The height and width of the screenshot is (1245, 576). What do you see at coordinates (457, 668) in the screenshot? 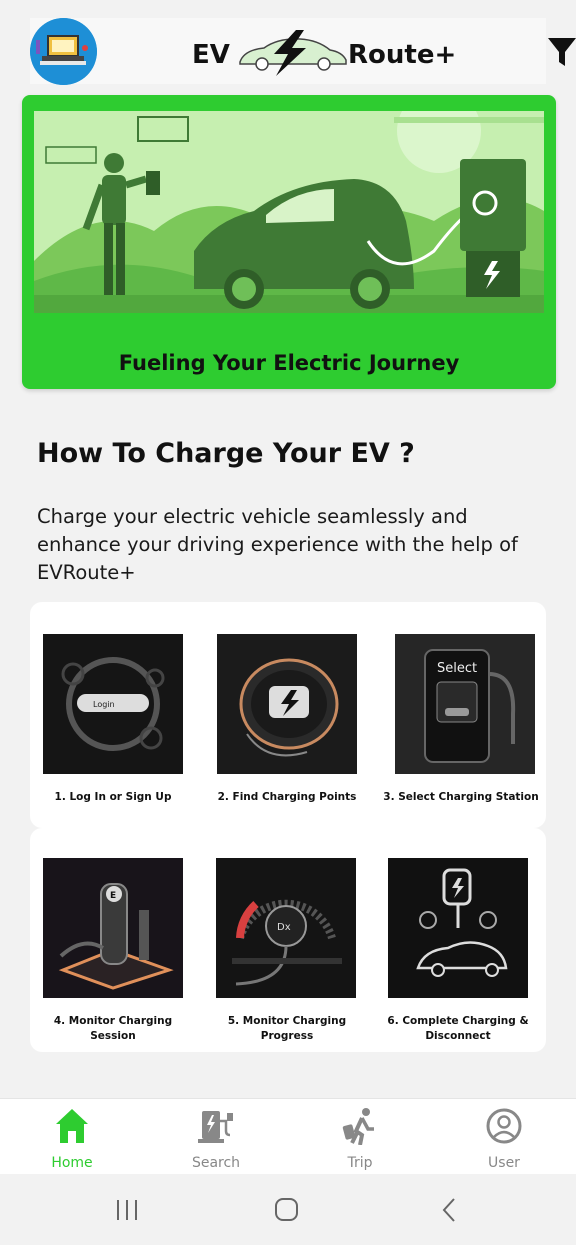
I see `select-image-text: Select` at bounding box center [457, 668].